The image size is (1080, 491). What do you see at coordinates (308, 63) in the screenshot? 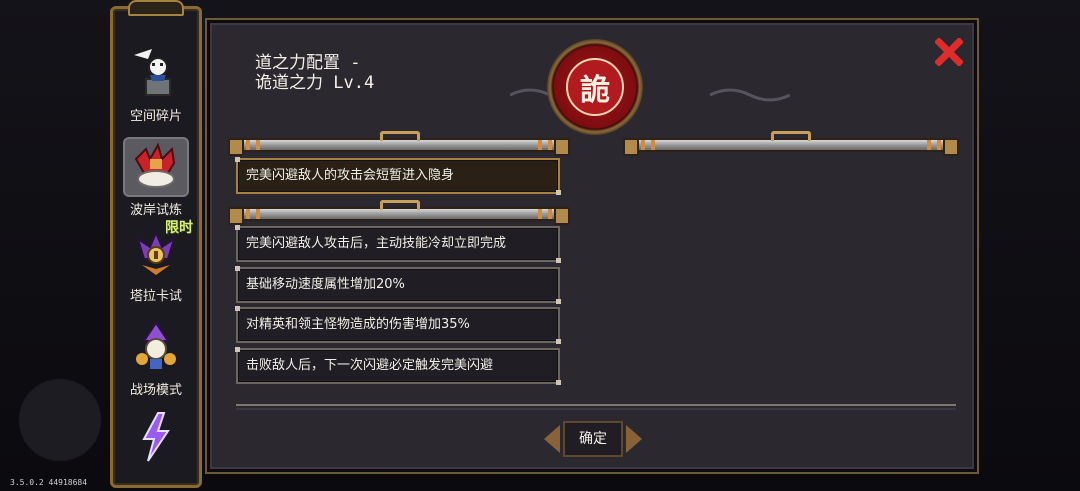
I see `title-line-1: 道之力配置 -` at bounding box center [308, 63].